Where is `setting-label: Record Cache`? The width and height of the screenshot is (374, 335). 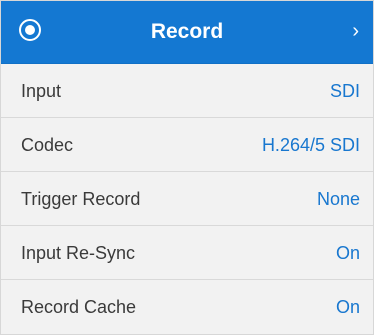 setting-label: Record Cache is located at coordinates (79, 307).